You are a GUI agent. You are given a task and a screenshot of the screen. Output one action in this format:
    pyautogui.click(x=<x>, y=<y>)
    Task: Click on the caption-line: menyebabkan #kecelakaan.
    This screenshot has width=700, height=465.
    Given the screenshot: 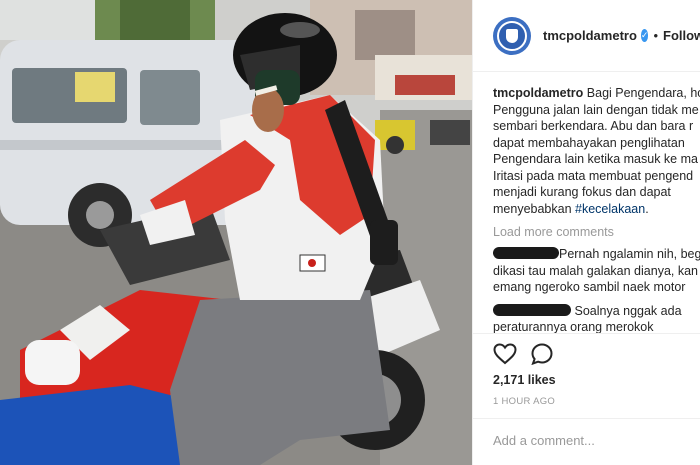 What is the action you would take?
    pyautogui.click(x=596, y=209)
    